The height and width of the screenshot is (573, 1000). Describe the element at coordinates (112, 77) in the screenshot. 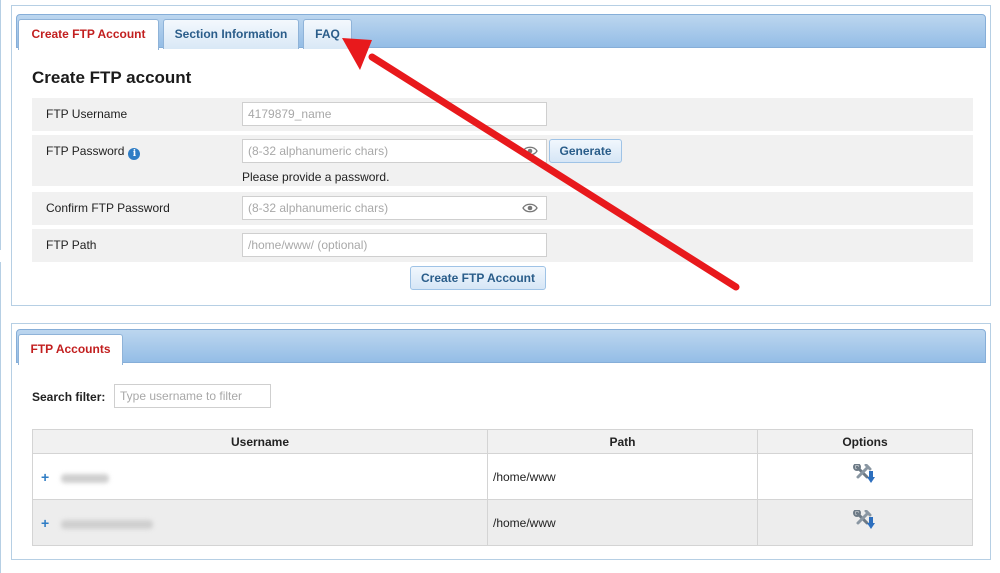

I see `page-title: Create FTP account` at that location.